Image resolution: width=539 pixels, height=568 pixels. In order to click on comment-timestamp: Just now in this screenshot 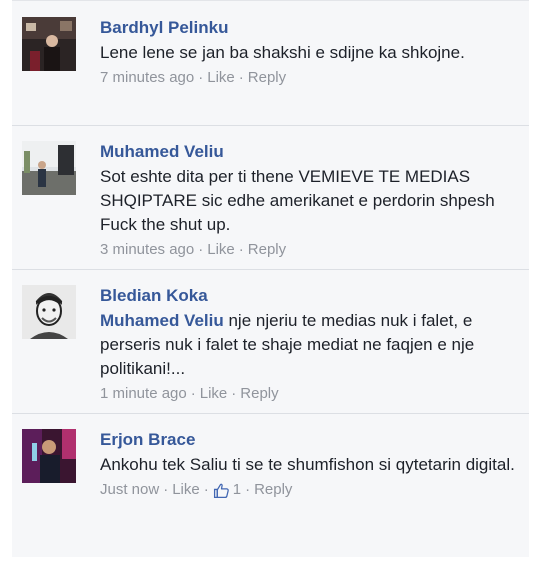, I will do `click(129, 490)`.